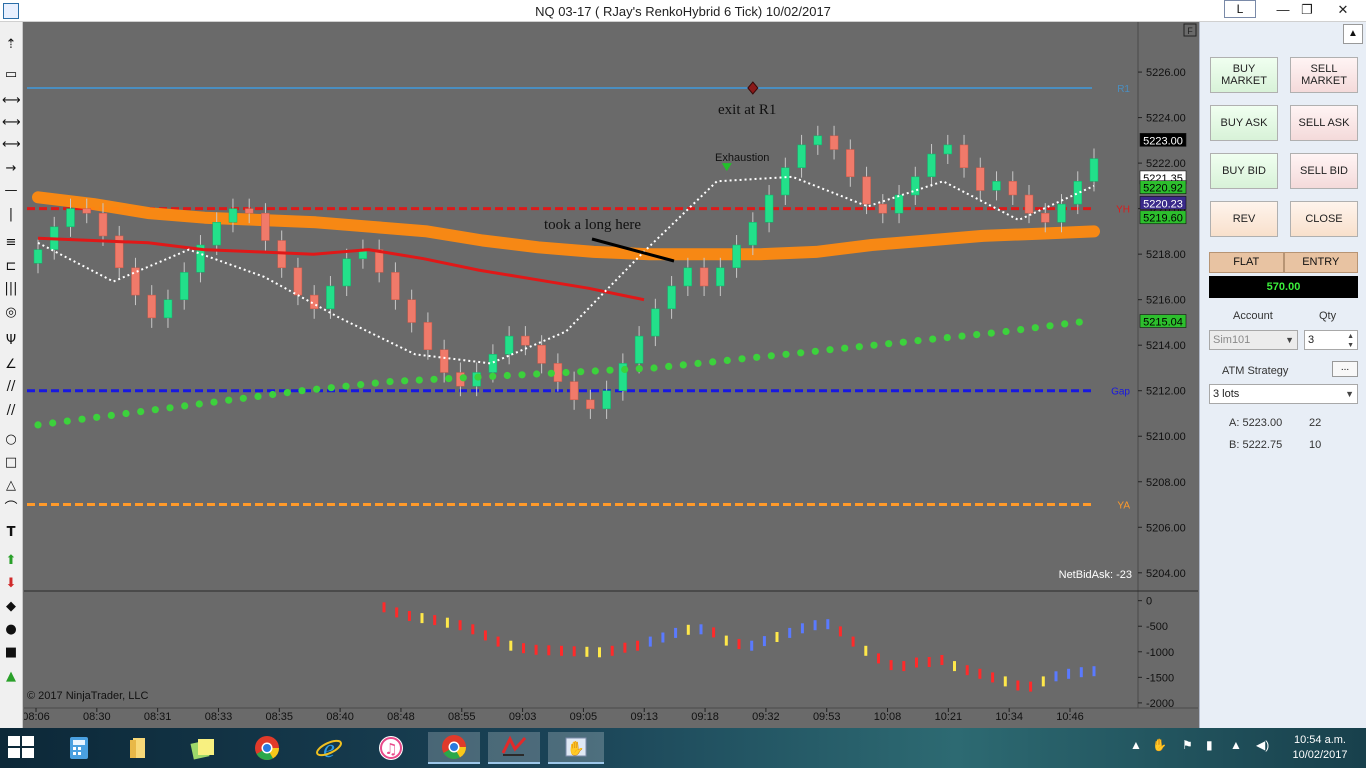  I want to click on sell-ask-button: SELL ASK, so click(1324, 123).